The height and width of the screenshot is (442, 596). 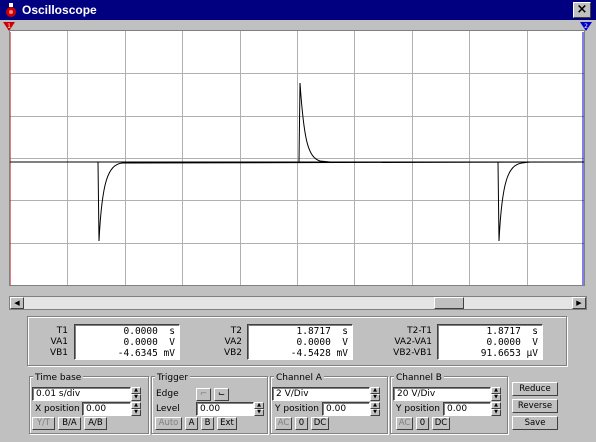 What do you see at coordinates (301, 423) in the screenshot?
I see `channel-a-zero-button: 0` at bounding box center [301, 423].